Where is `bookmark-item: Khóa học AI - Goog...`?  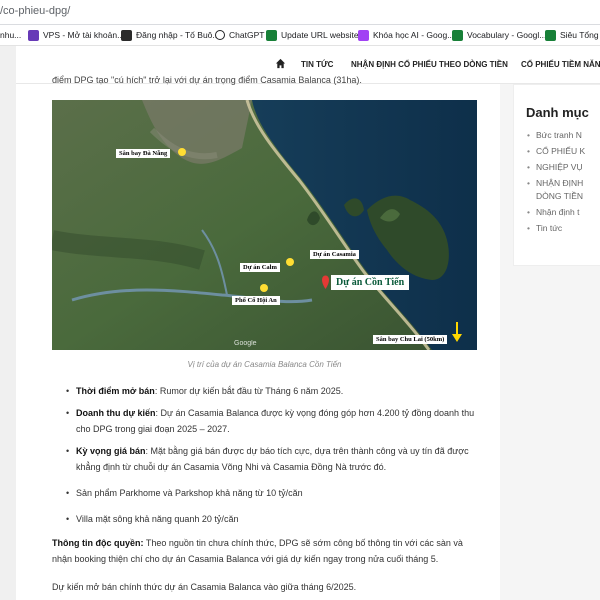
bookmark-item: Khóa học AI - Goog... is located at coordinates (406, 35).